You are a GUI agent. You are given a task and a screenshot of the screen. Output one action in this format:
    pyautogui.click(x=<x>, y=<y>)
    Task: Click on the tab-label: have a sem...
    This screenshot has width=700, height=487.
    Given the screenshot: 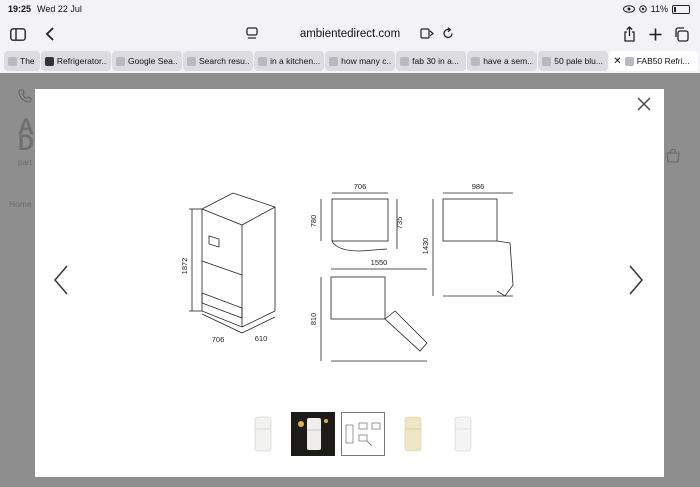 What is the action you would take?
    pyautogui.click(x=508, y=61)
    